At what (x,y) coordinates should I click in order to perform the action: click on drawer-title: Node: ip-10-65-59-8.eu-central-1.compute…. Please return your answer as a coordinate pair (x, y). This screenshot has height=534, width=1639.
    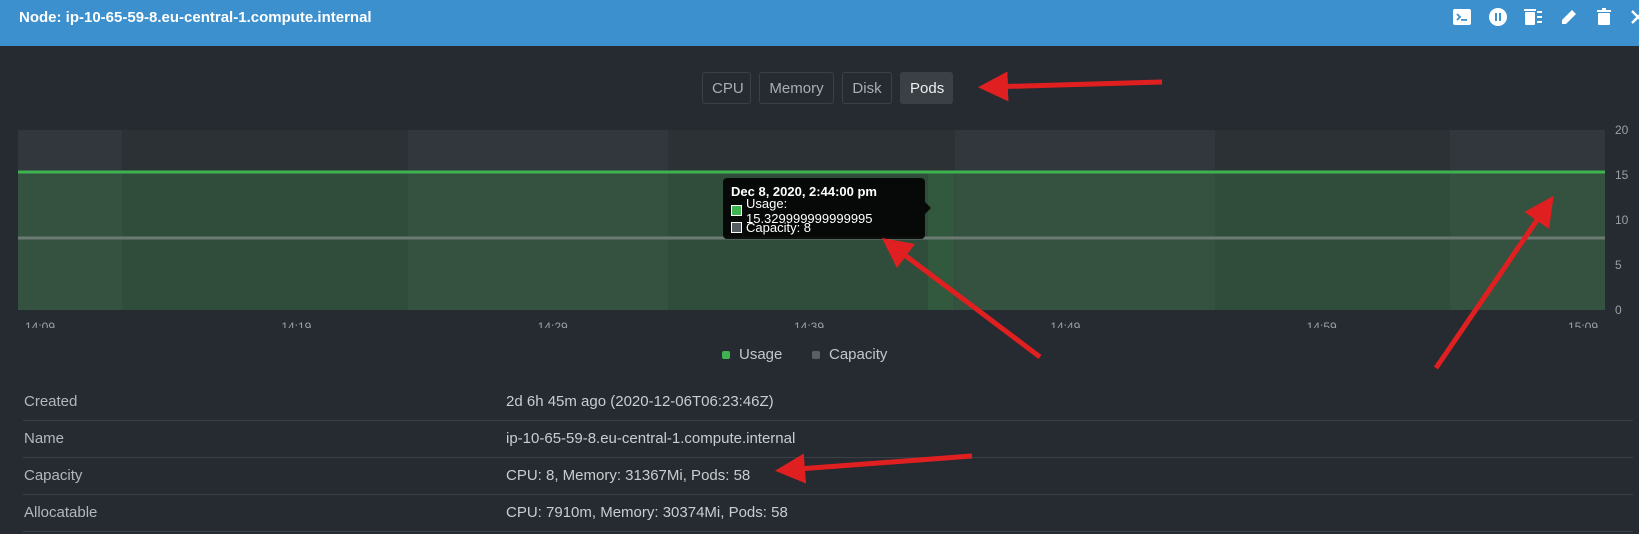
    Looking at the image, I should click on (195, 17).